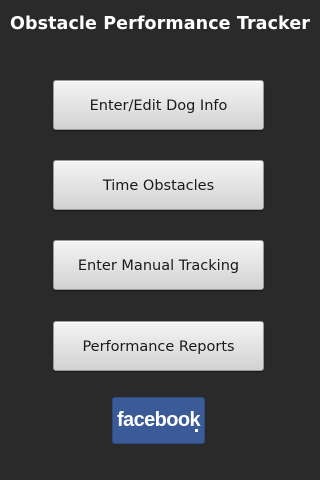 The image size is (320, 480). Describe the element at coordinates (158, 105) in the screenshot. I see `enter-edit-dog-info-button: Enter/Edit Dog Info` at that location.